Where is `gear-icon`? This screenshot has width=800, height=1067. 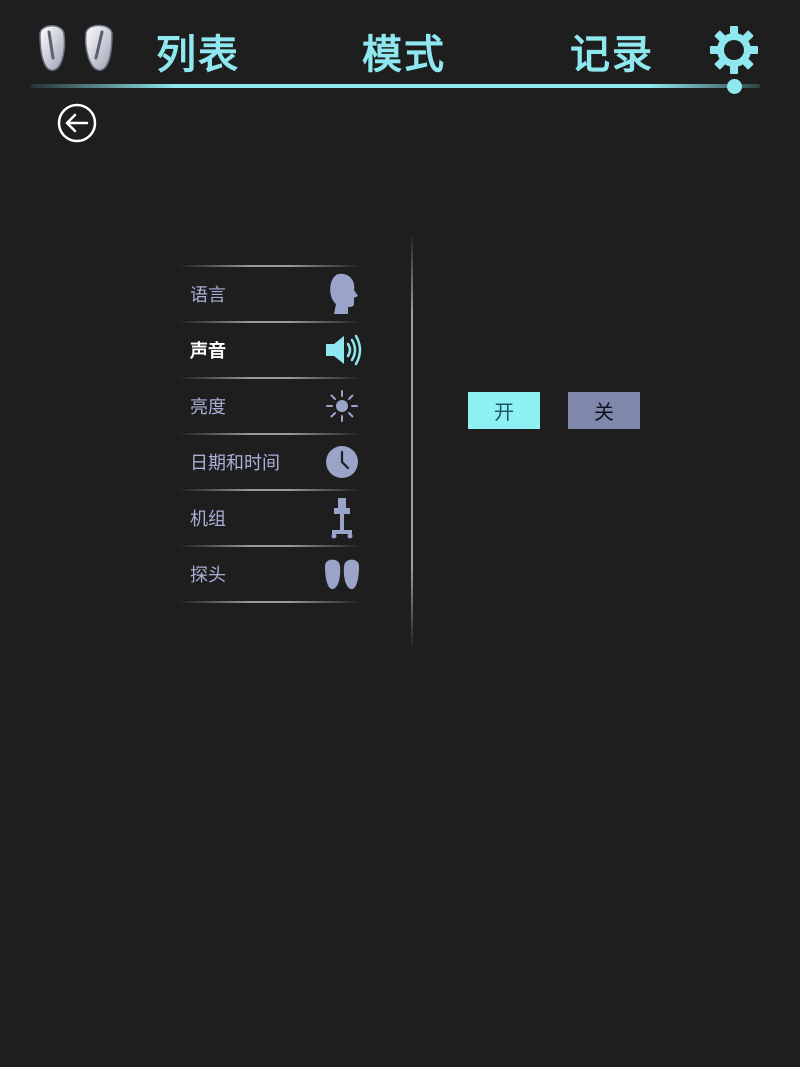 gear-icon is located at coordinates (734, 50).